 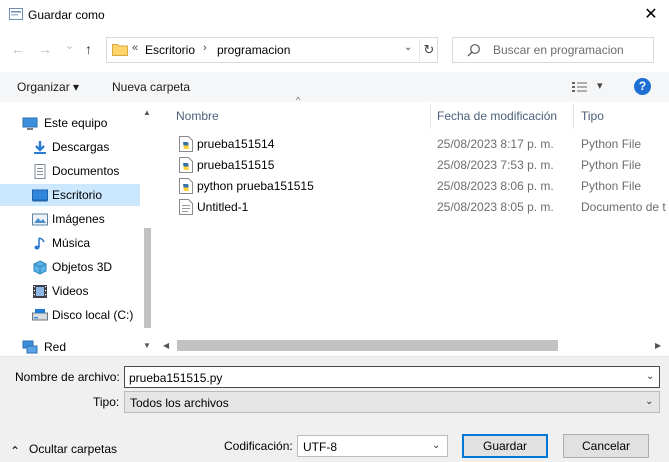 I want to click on window-title: Guardar como, so click(x=66, y=15).